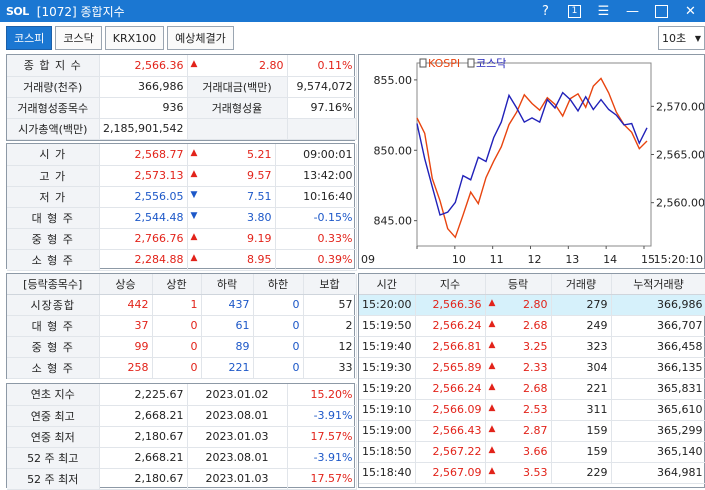 Image resolution: width=705 pixels, height=490 pixels. I want to click on tick-time: 15:19:20, so click(387, 389).